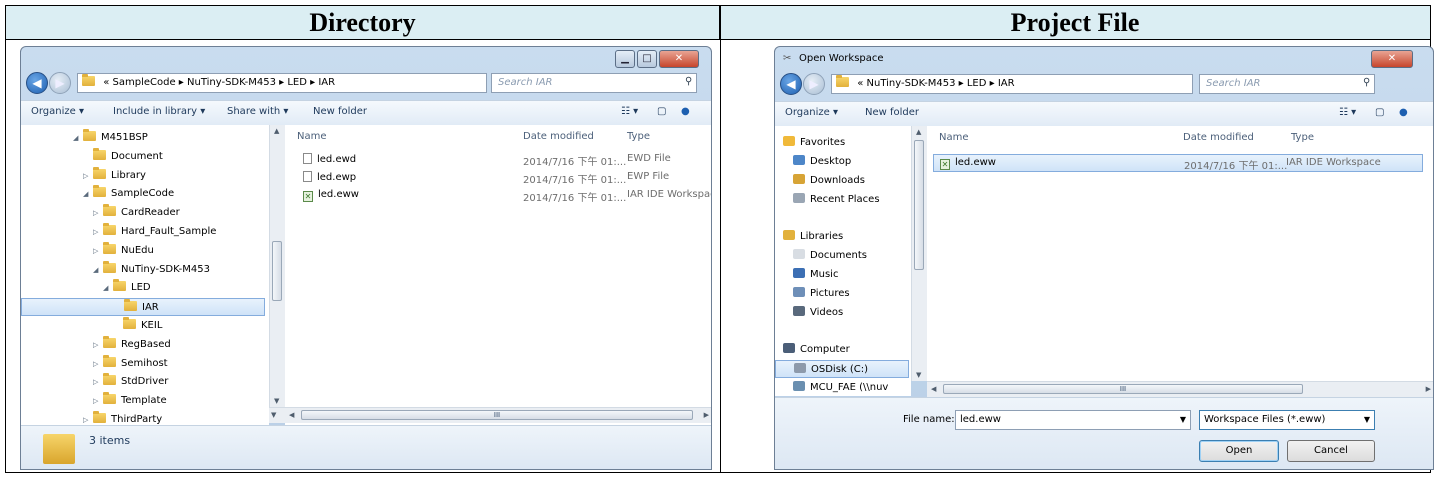 This screenshot has width=1438, height=481. Describe the element at coordinates (86, 288) in the screenshot. I see `tree-item: ◢ LED` at that location.